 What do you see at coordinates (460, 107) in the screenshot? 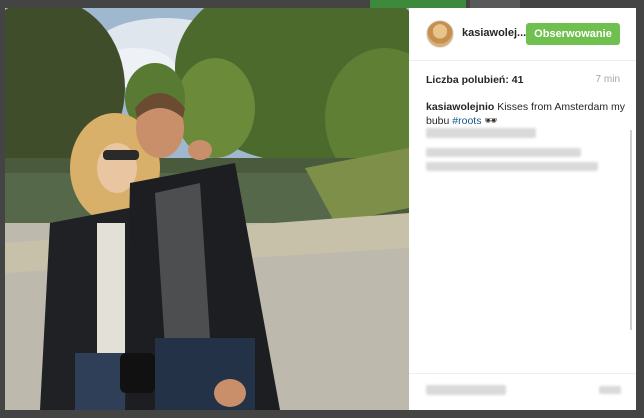
I see `caption-username: kasiawolejnio` at bounding box center [460, 107].